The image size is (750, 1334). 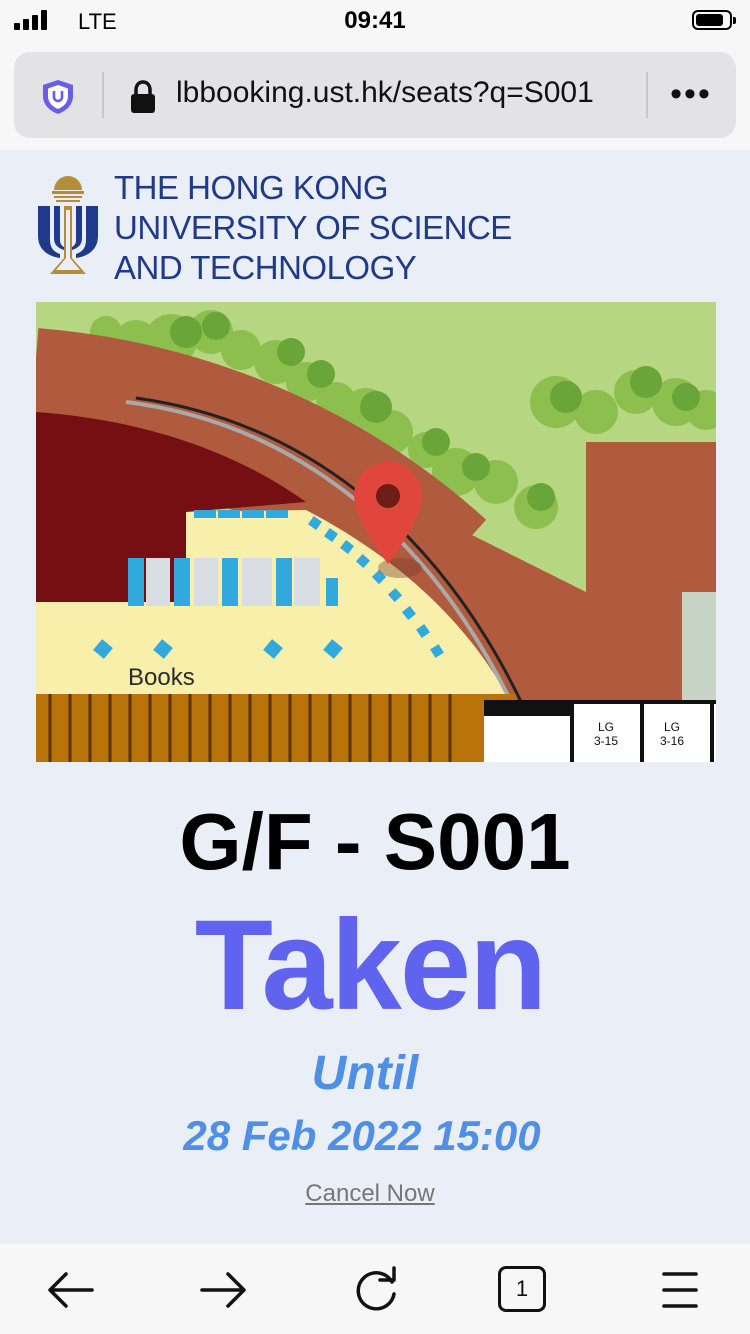 What do you see at coordinates (58, 97) in the screenshot?
I see `shield-icon` at bounding box center [58, 97].